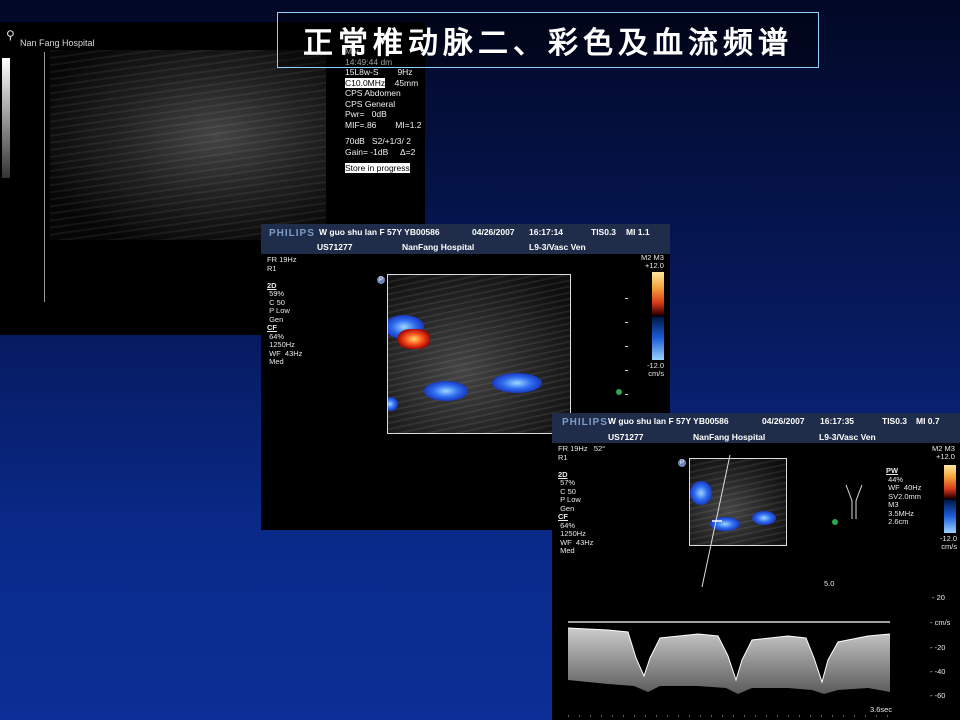 The width and height of the screenshot is (960, 720). I want to click on tissue-texture, so click(479, 354).